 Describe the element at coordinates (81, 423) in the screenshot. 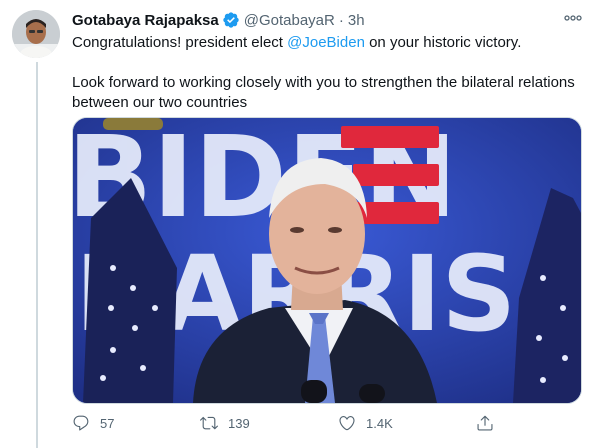

I see `reply-icon` at that location.